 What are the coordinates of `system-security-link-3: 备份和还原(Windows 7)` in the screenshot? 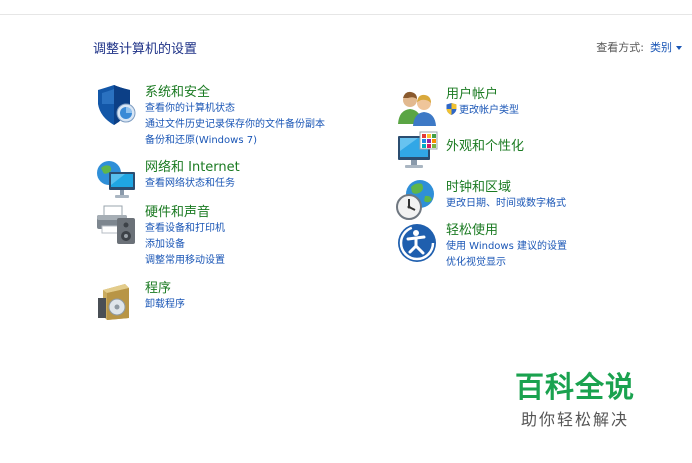 It's located at (235, 141).